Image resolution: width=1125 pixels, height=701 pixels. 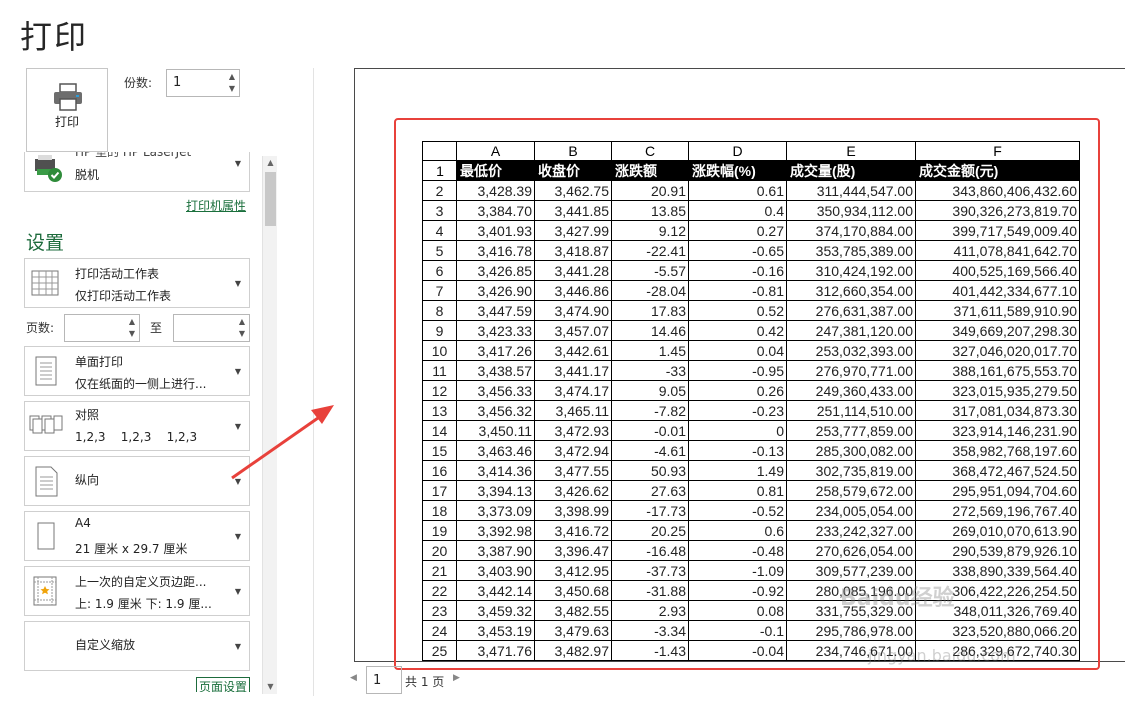 What do you see at coordinates (117, 274) in the screenshot?
I see `print-what-title: 打印活动工作表` at bounding box center [117, 274].